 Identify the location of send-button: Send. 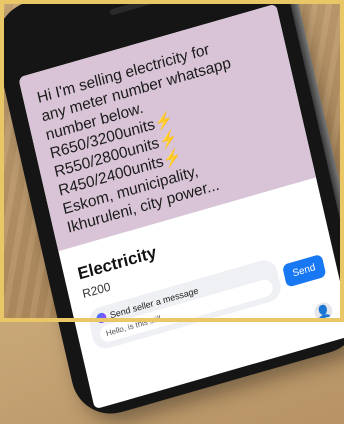
(304, 270).